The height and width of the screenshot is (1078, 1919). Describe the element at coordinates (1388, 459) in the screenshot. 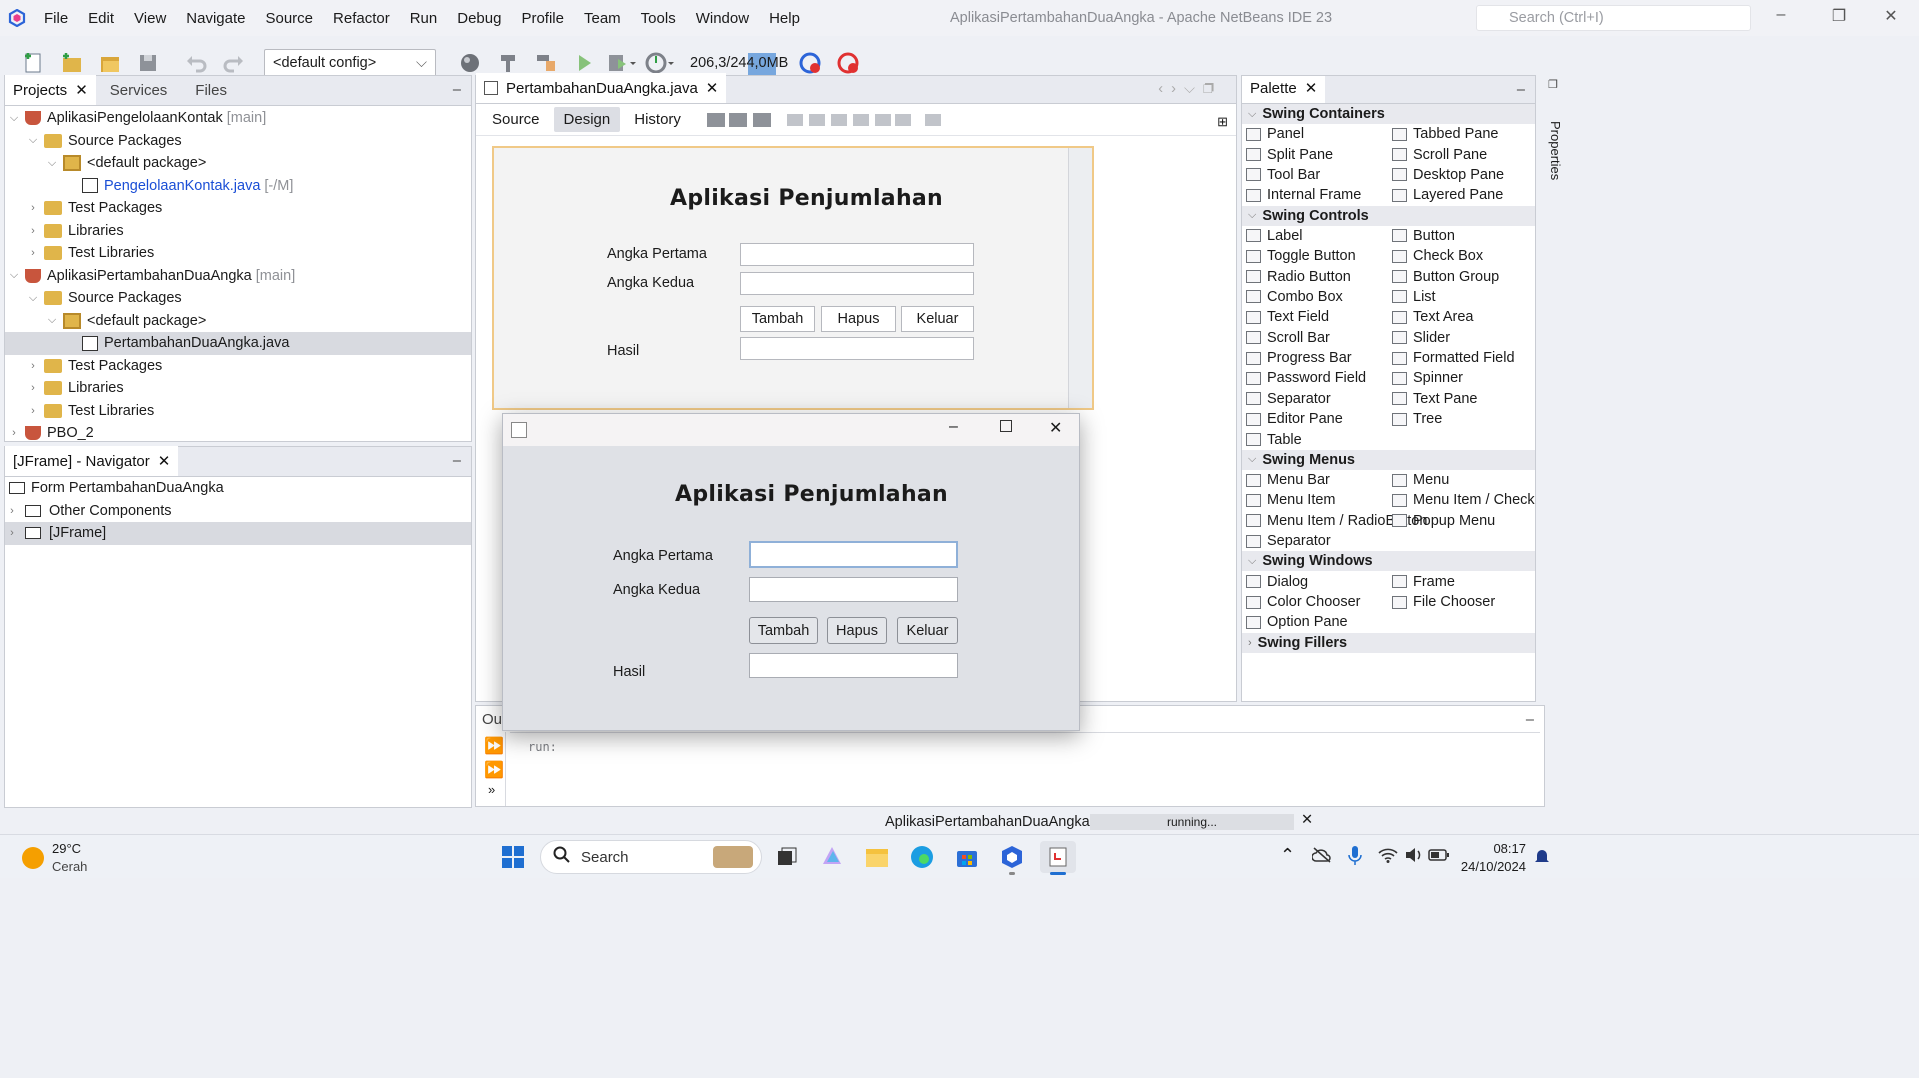

I see `palette-category: ⌵ Swing Menus` at that location.